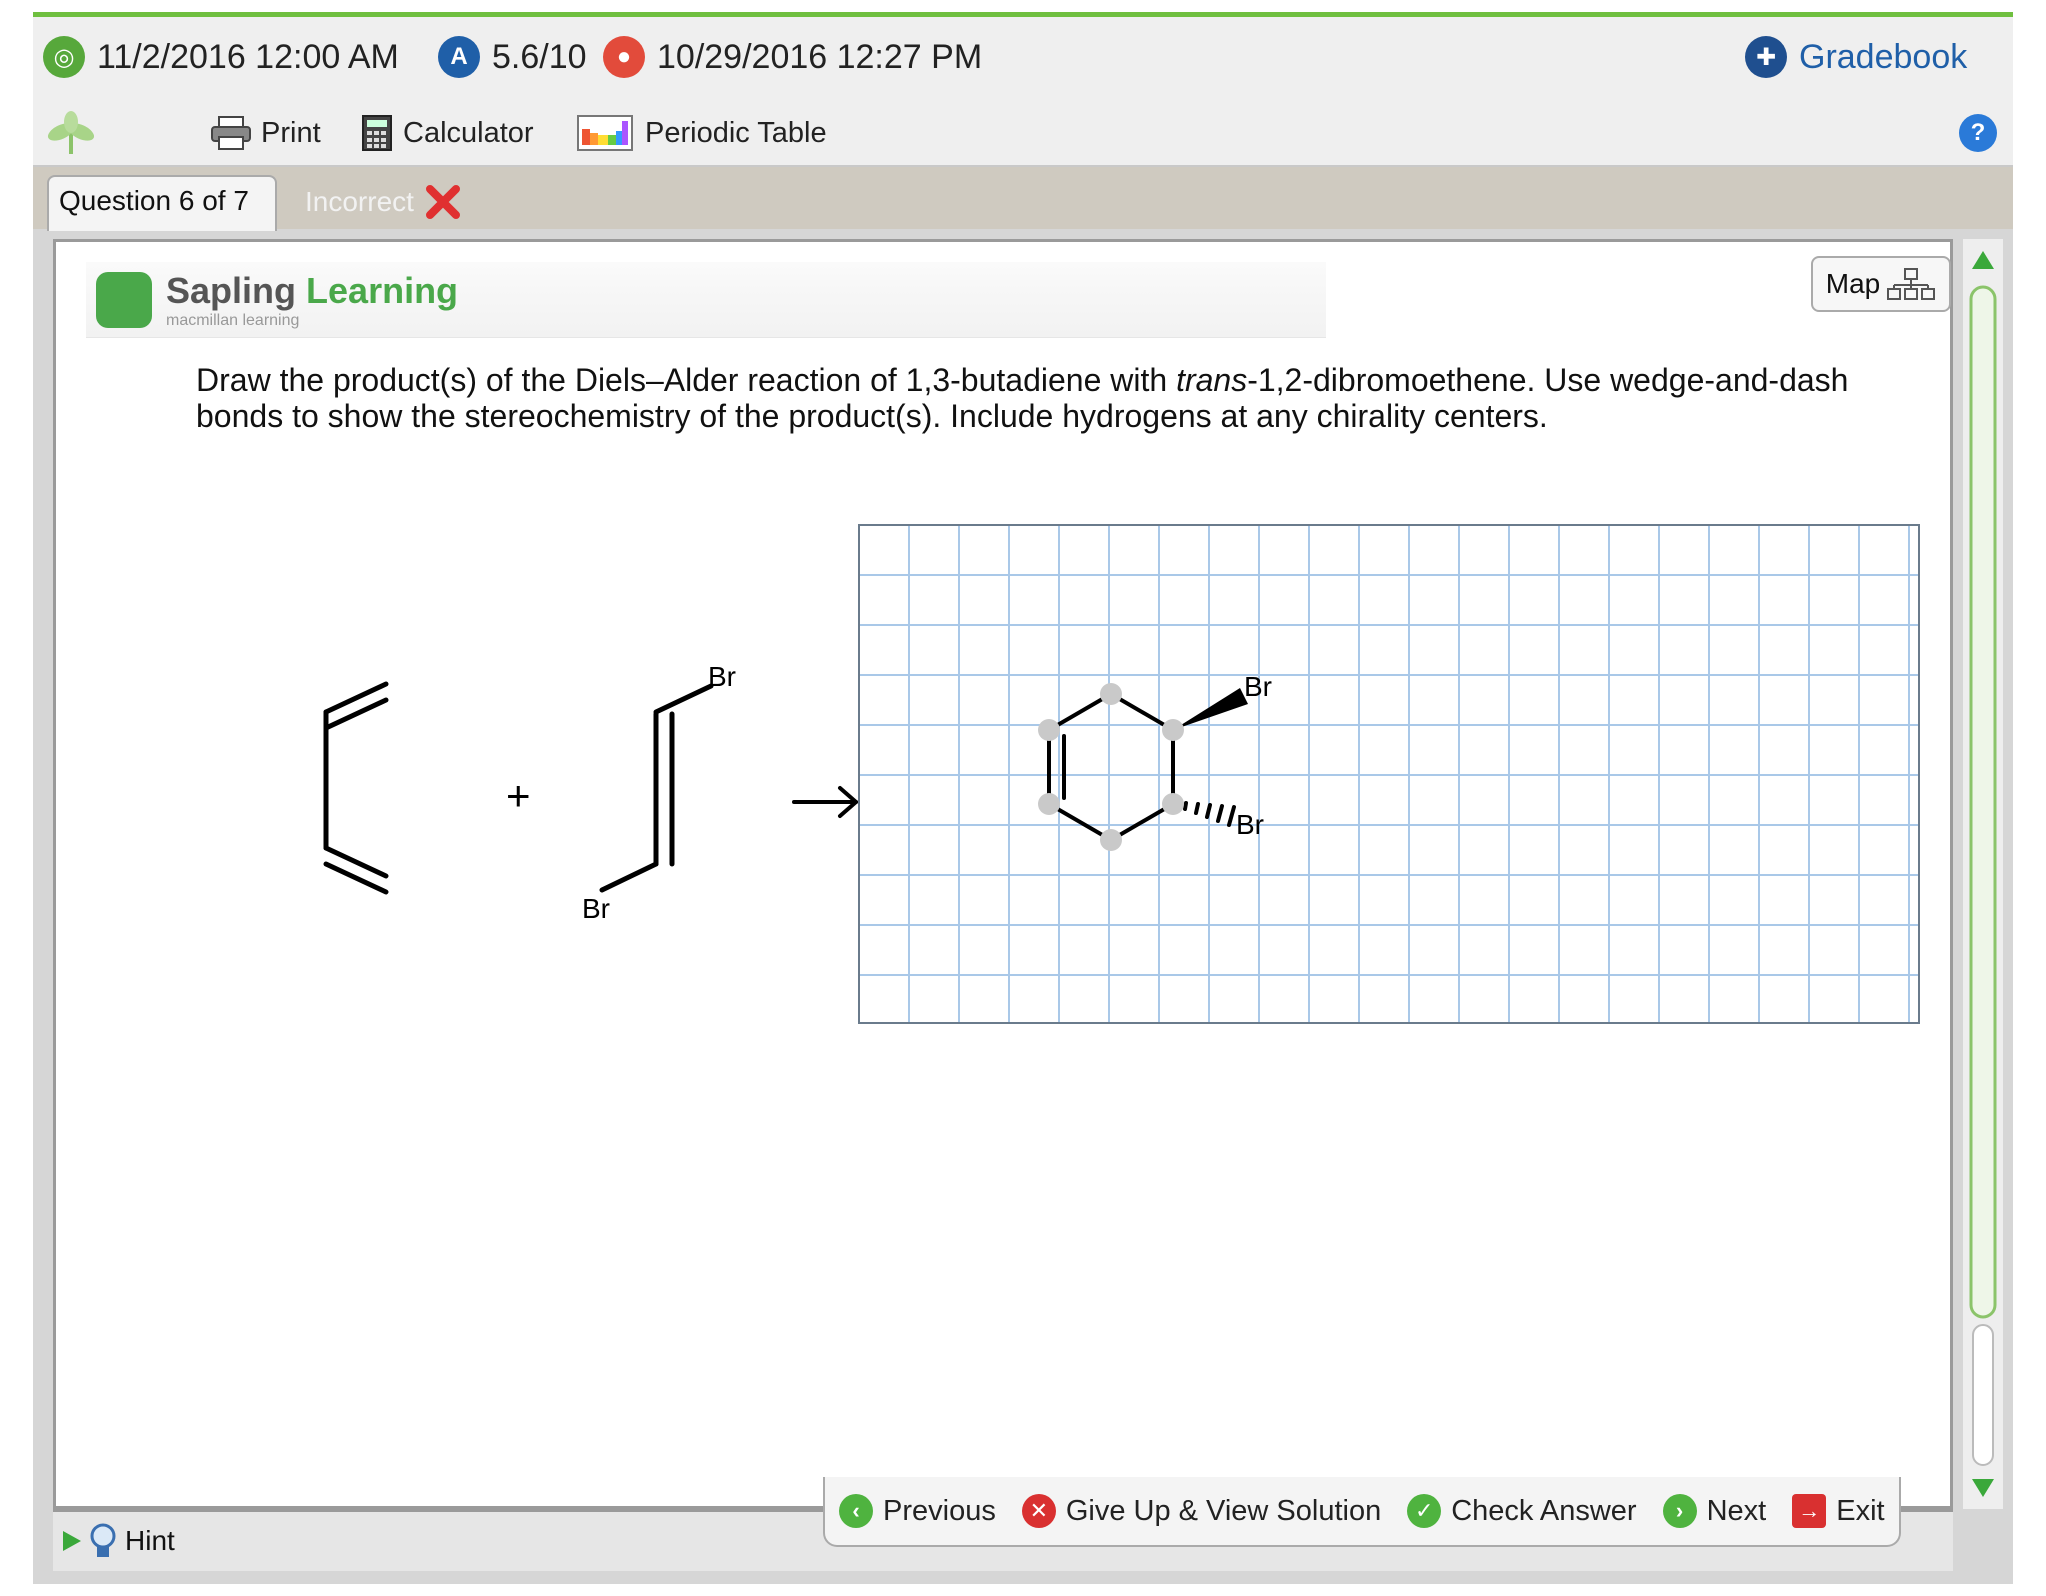  Describe the element at coordinates (1038, 1511) in the screenshot. I see `give-up-x-icon: ✕` at that location.